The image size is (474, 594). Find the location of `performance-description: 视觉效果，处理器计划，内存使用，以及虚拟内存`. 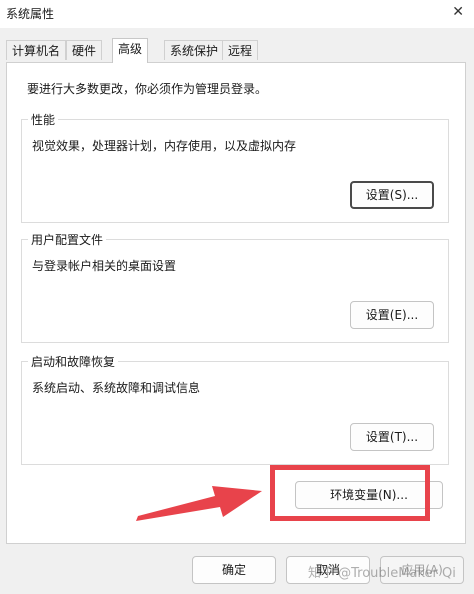

performance-description: 视觉效果，处理器计划，内存使用，以及虚拟内存 is located at coordinates (164, 146).